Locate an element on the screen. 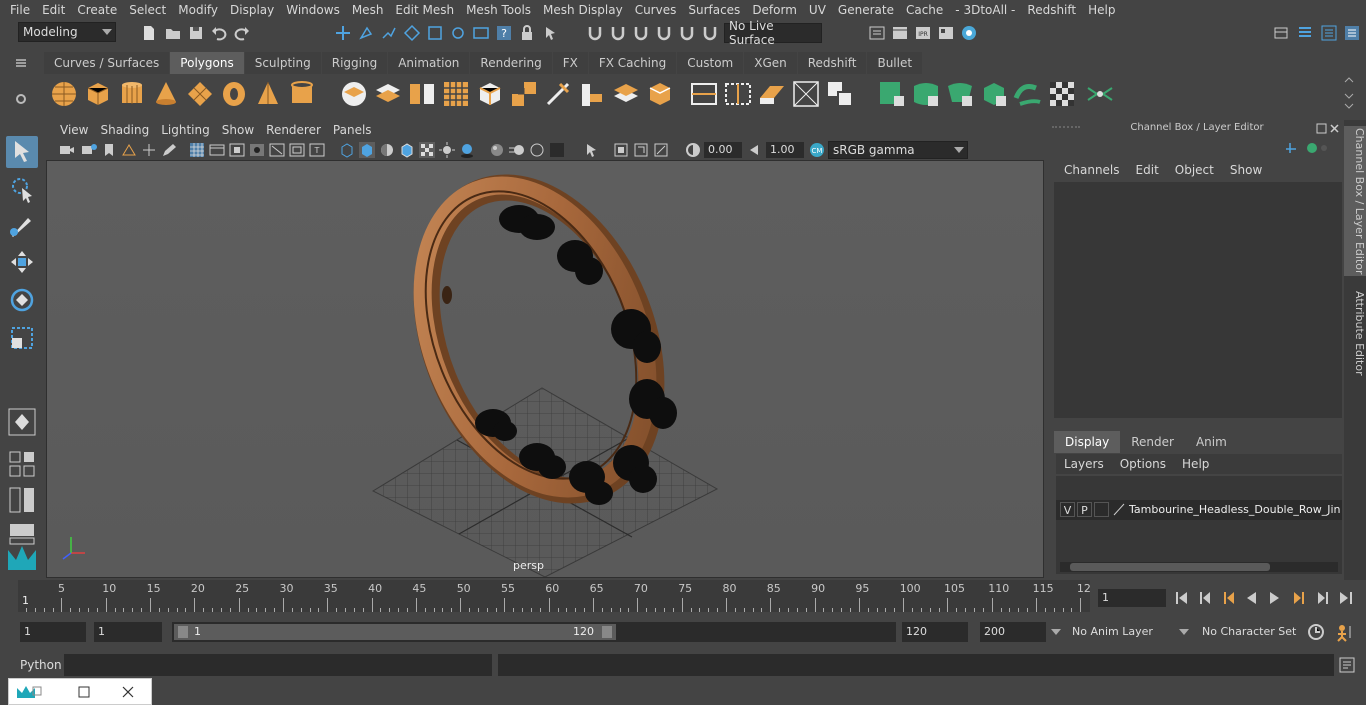 This screenshot has width=1366, height=705. layers-menu: Layers is located at coordinates (1084, 464).